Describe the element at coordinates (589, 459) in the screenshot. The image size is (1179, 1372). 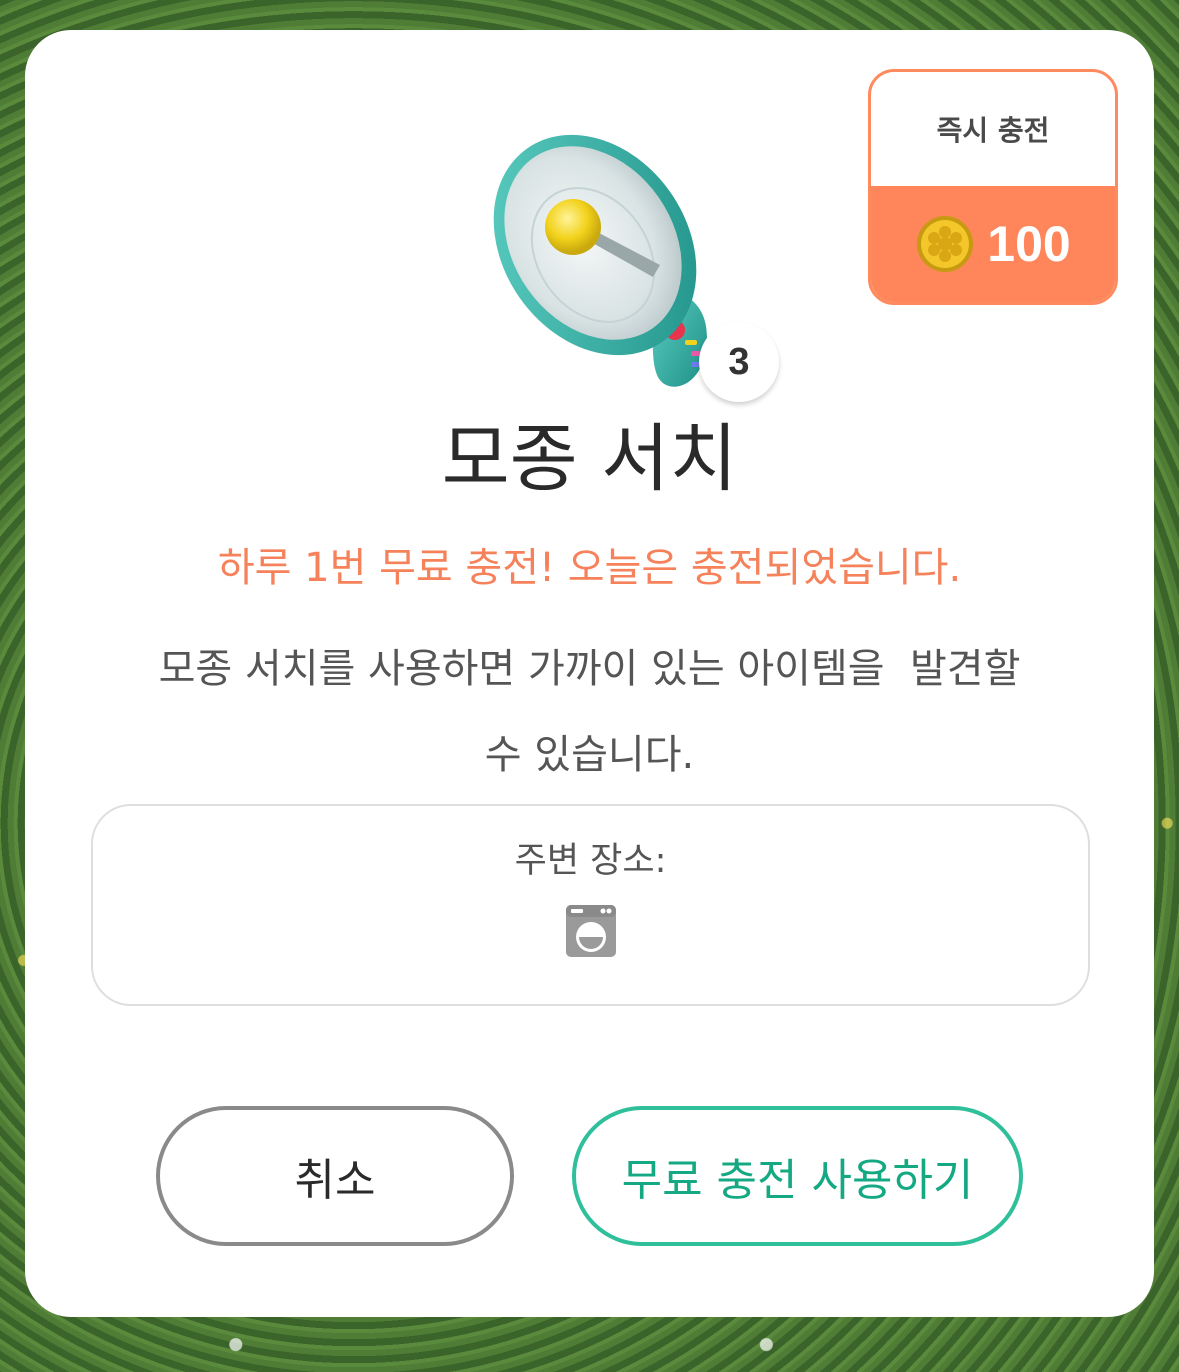
I see `item-title: 모종 서치` at that location.